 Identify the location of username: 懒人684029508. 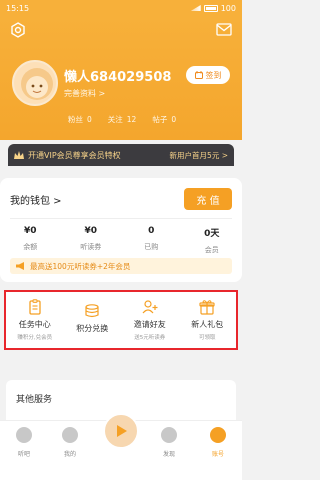
(118, 77).